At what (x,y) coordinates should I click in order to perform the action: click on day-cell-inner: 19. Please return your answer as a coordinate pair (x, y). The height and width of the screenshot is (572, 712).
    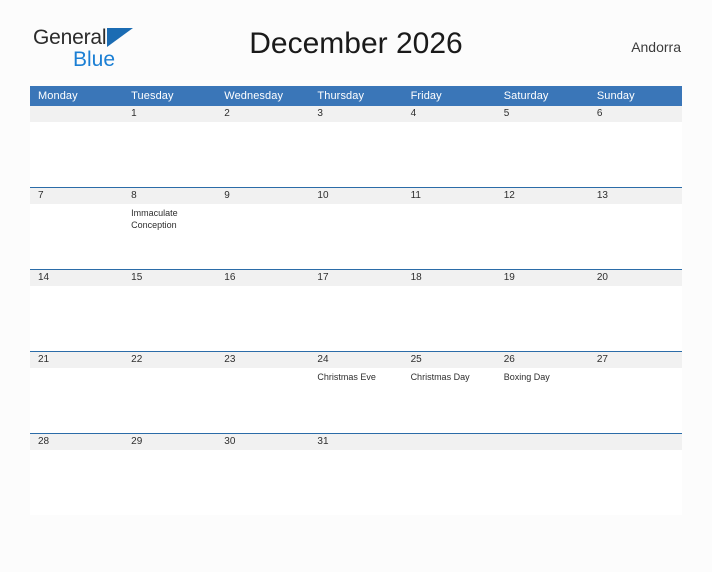
    Looking at the image, I should click on (542, 310).